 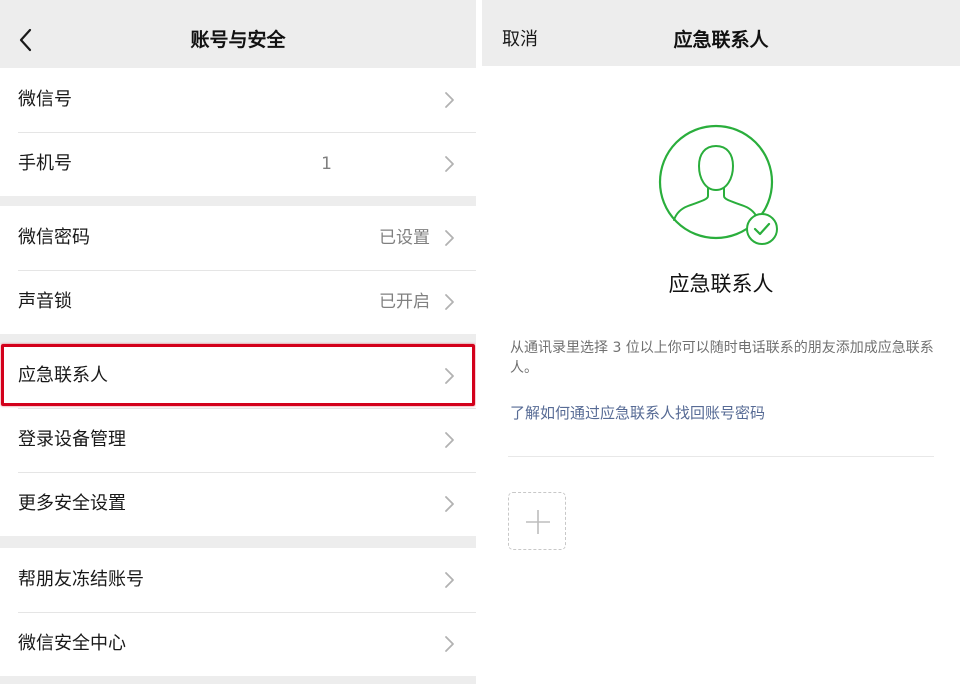 What do you see at coordinates (238, 164) in the screenshot?
I see `row-phone-number: 手机号 1` at bounding box center [238, 164].